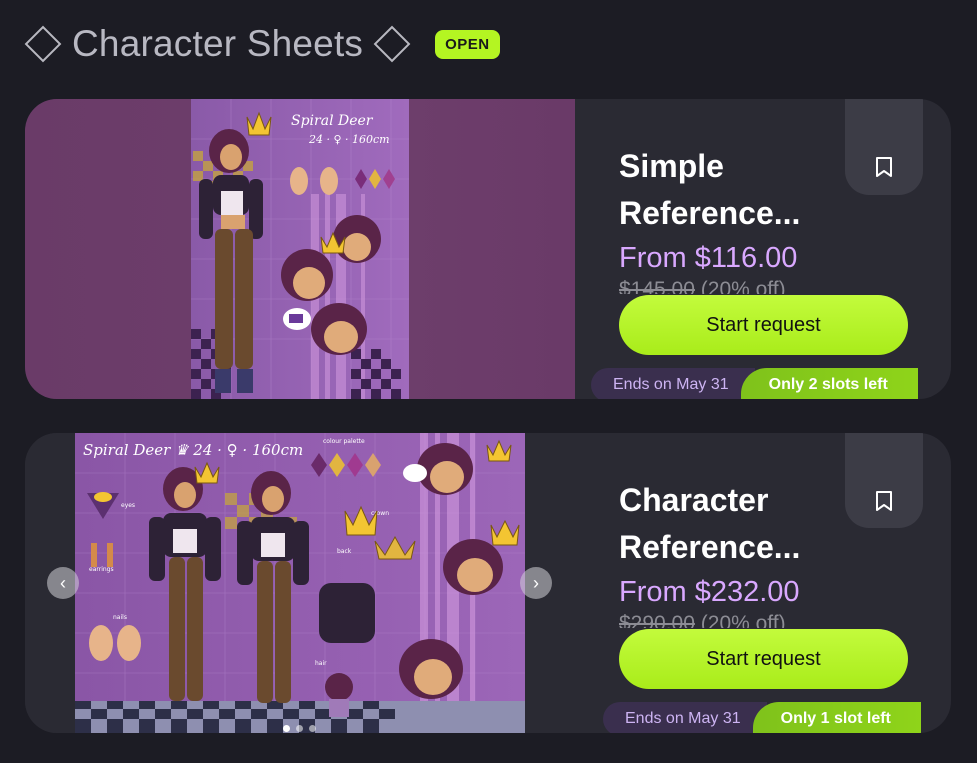 The width and height of the screenshot is (977, 763). I want to click on availability-bar: Ends on May 31 Only 2 slots left, so click(754, 383).